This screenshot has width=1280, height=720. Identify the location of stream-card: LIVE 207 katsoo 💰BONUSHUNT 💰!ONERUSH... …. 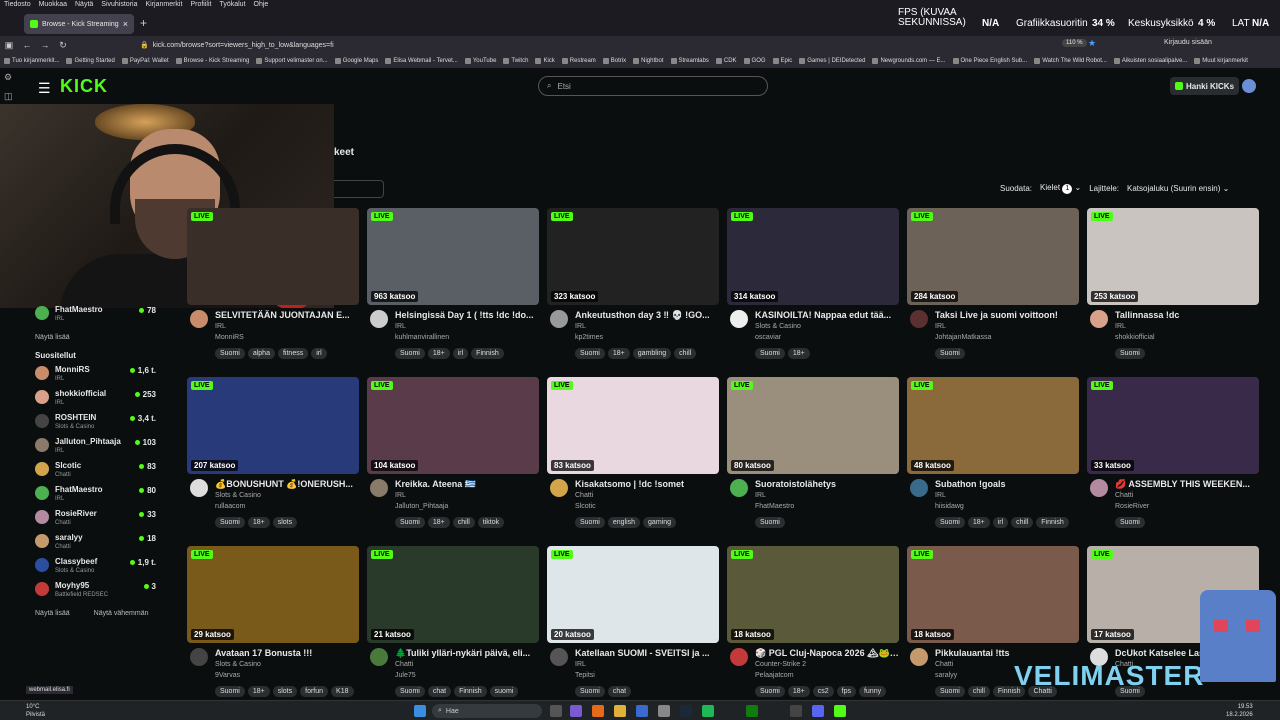
(273, 458).